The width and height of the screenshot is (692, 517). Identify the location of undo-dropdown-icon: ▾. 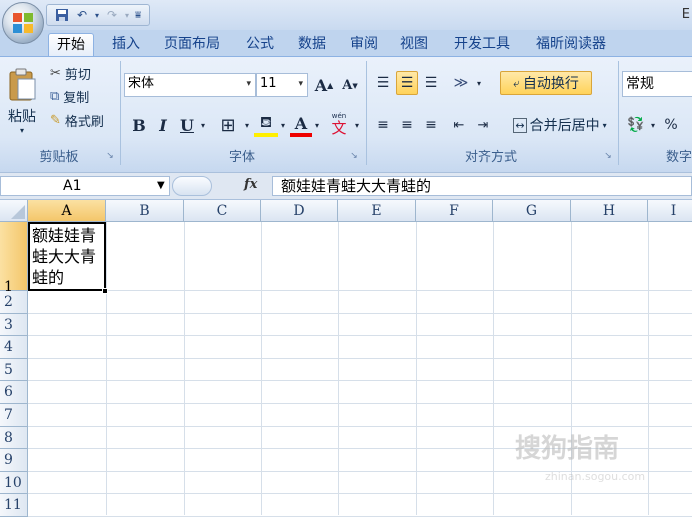
(97, 15).